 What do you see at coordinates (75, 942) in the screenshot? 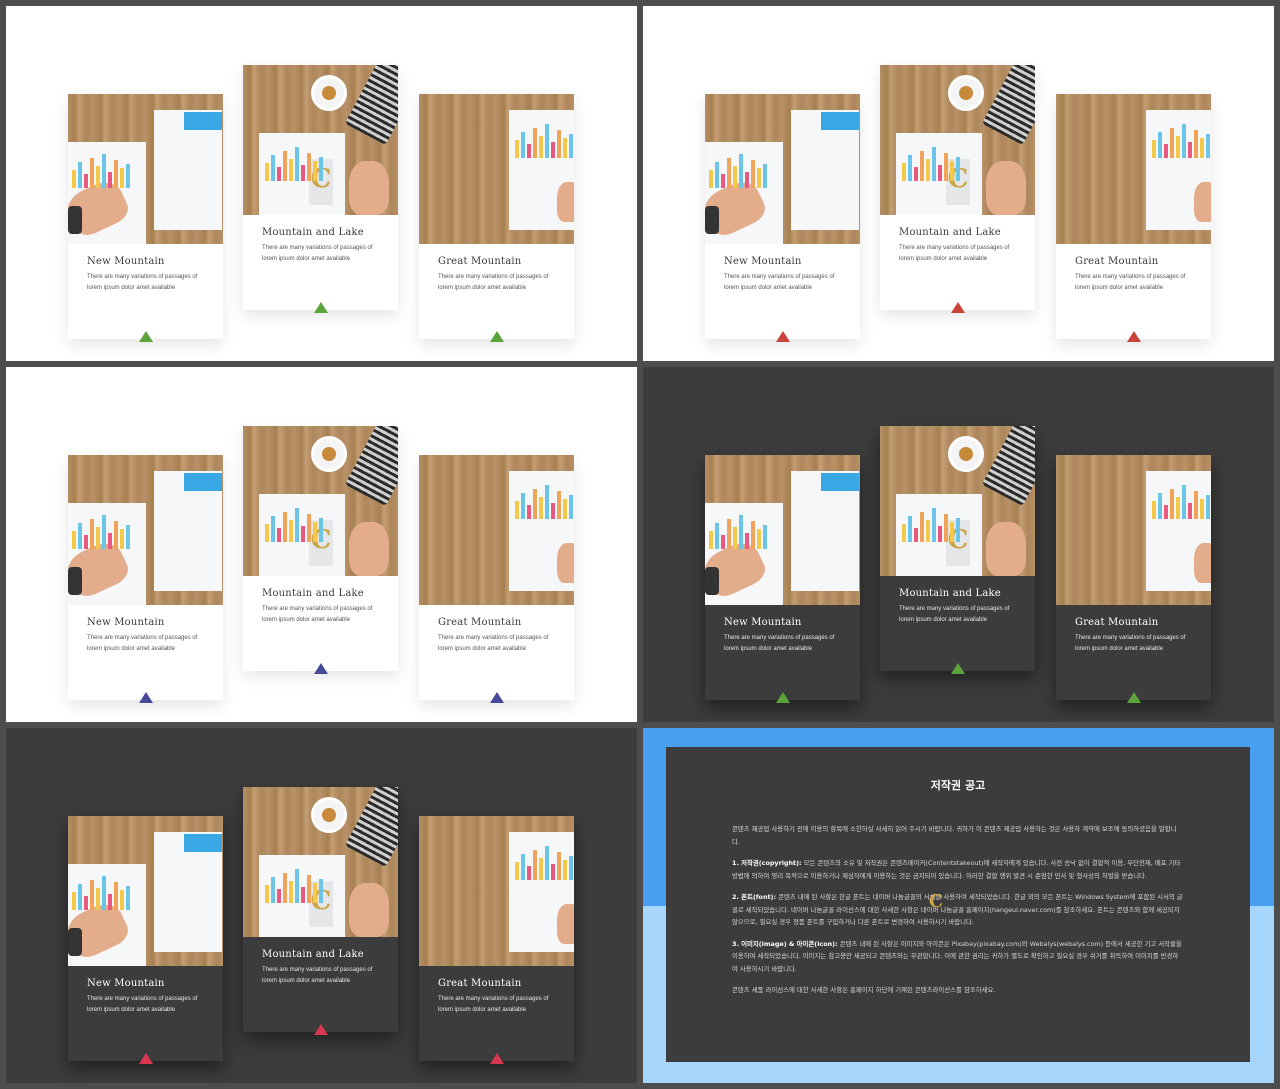
I see `wristwatch` at bounding box center [75, 942].